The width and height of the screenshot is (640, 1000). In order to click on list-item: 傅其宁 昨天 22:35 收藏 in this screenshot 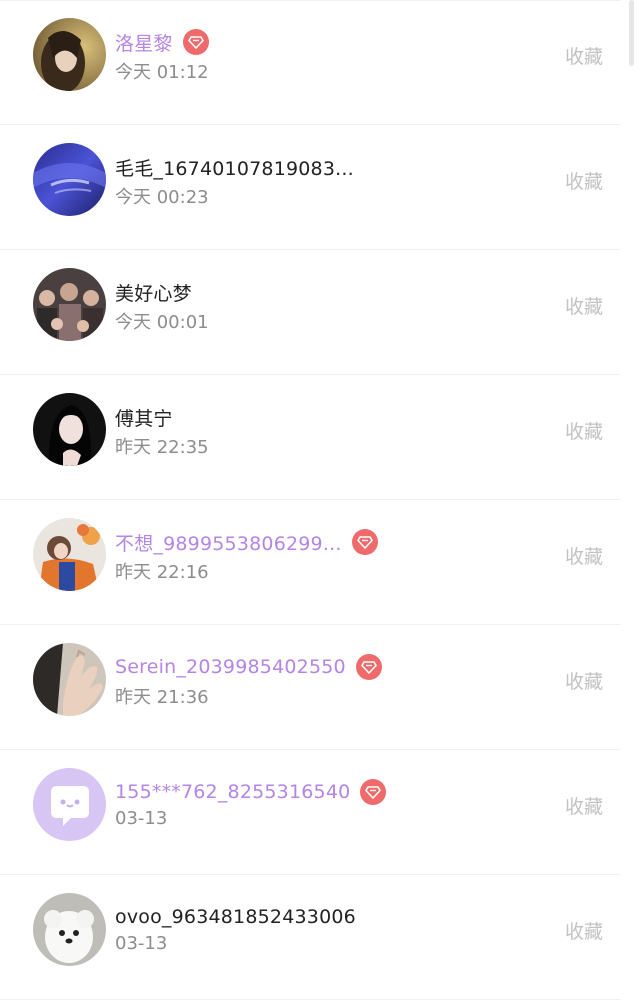, I will do `click(310, 437)`.